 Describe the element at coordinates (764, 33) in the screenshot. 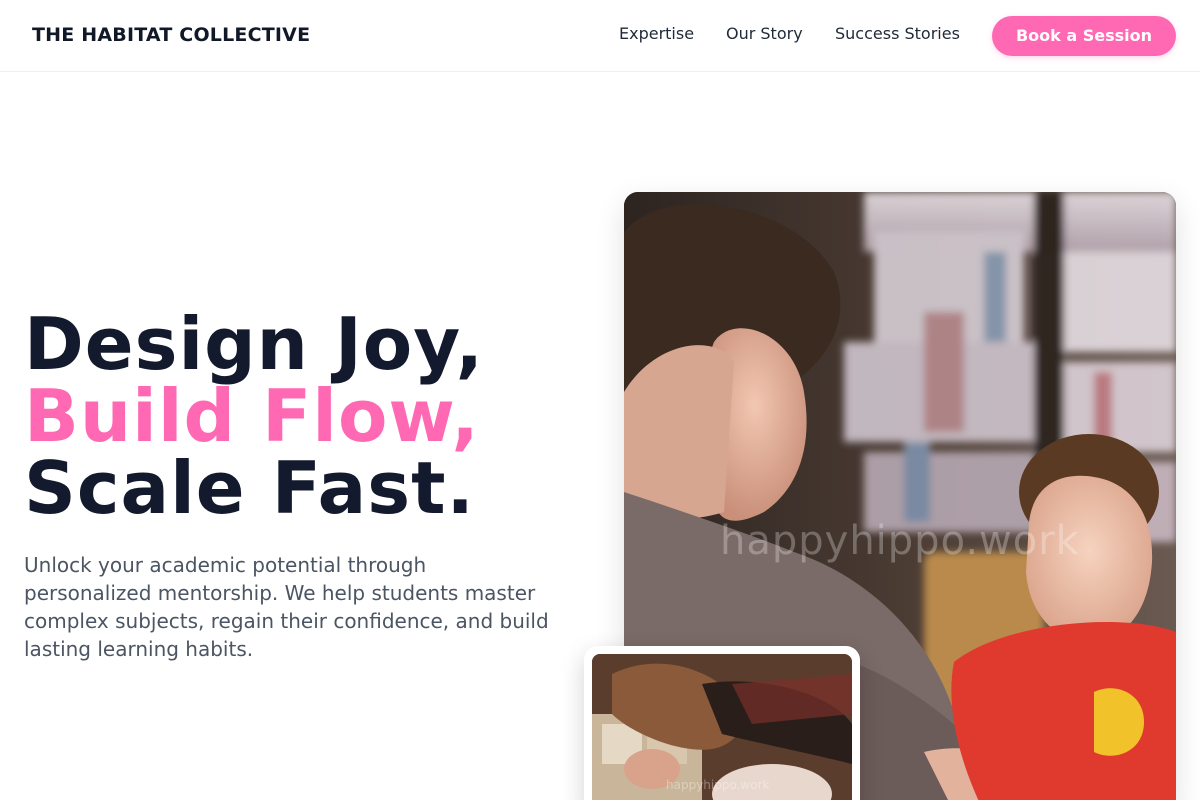

I see `nav-link-our-story: Our Story` at that location.